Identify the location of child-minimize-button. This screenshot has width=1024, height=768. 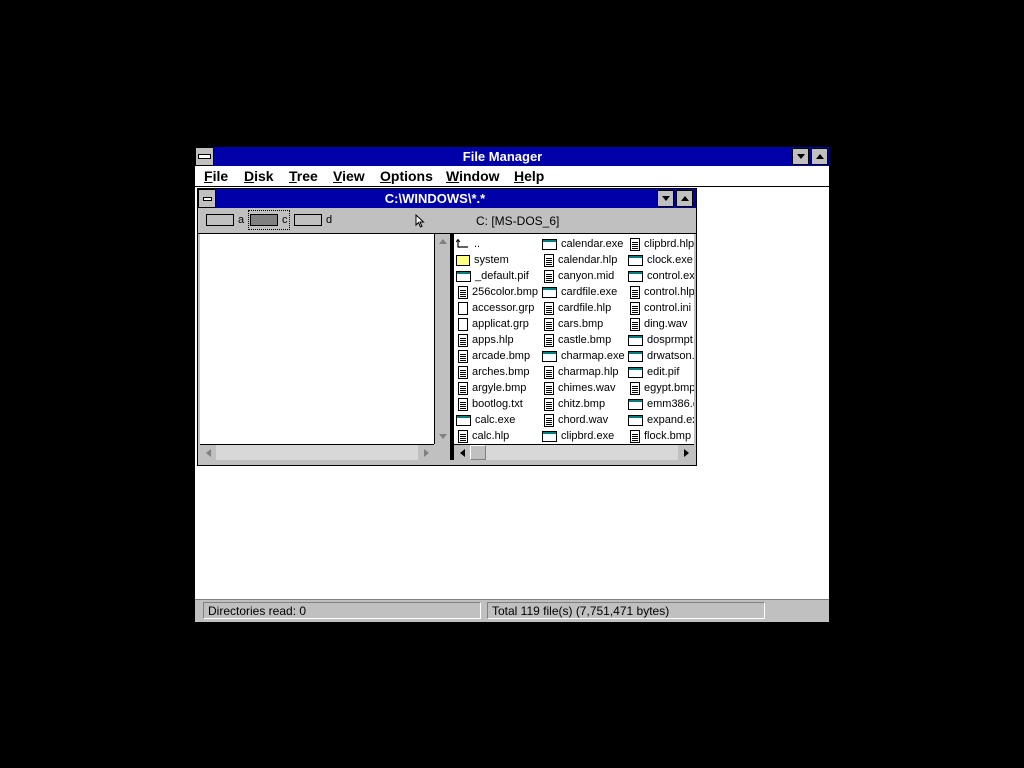
(665, 198).